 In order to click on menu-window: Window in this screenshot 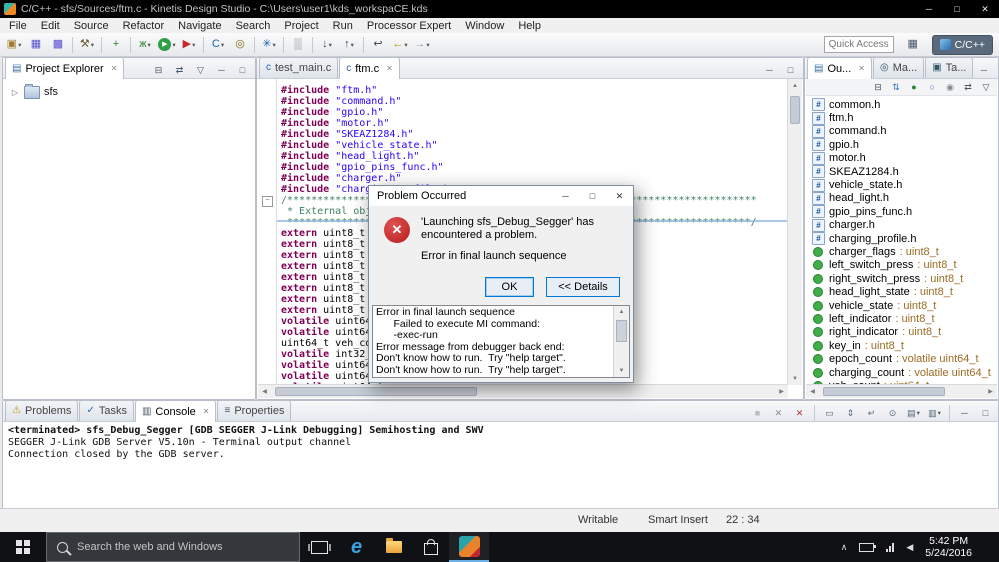, I will do `click(484, 25)`.